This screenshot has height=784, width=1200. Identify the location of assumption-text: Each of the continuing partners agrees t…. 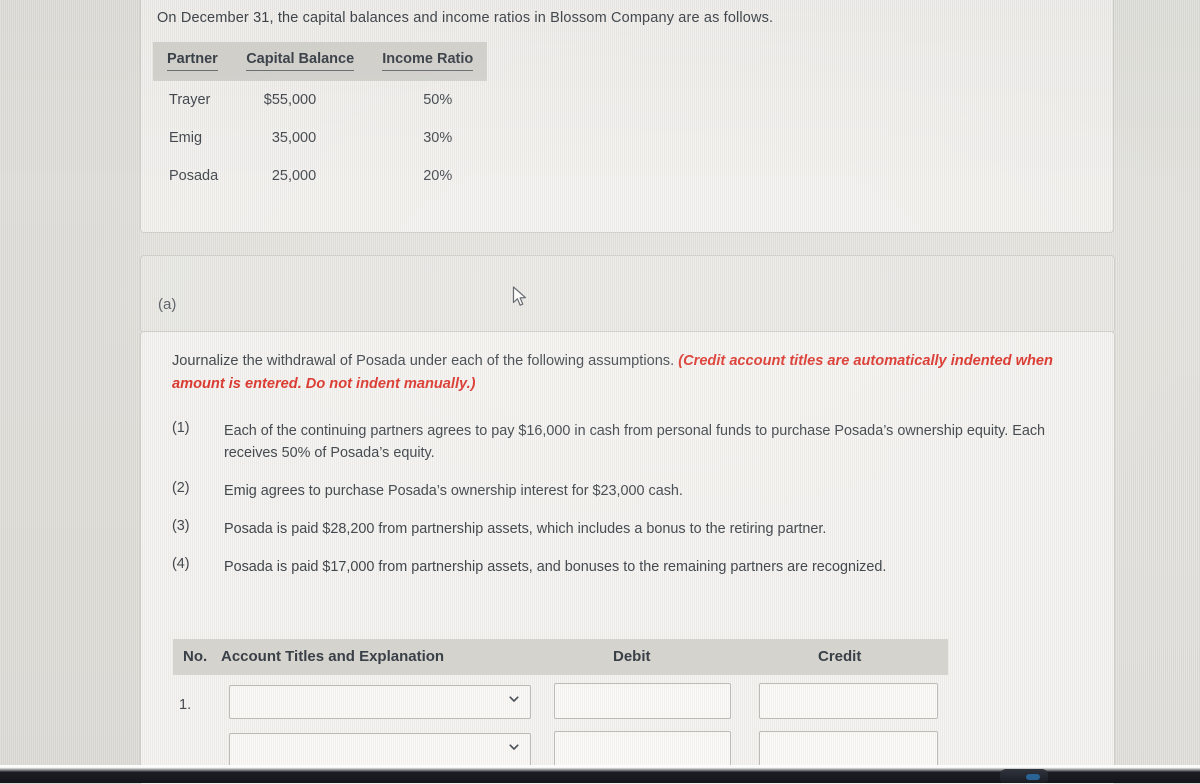
(635, 442).